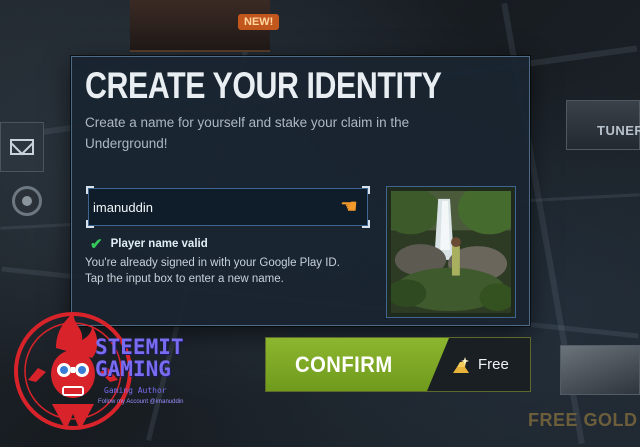 Image resolution: width=640 pixels, height=447 pixels. What do you see at coordinates (139, 347) in the screenshot?
I see `logo-line: STEEMIT` at bounding box center [139, 347].